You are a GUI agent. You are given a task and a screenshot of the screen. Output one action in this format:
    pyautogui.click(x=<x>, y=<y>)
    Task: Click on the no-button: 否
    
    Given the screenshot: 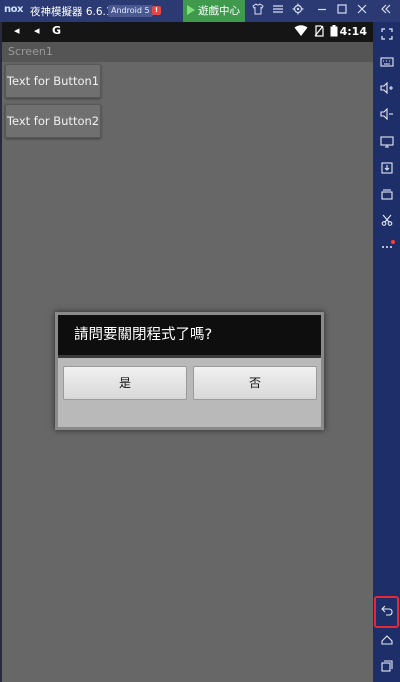 What is the action you would take?
    pyautogui.click(x=255, y=383)
    